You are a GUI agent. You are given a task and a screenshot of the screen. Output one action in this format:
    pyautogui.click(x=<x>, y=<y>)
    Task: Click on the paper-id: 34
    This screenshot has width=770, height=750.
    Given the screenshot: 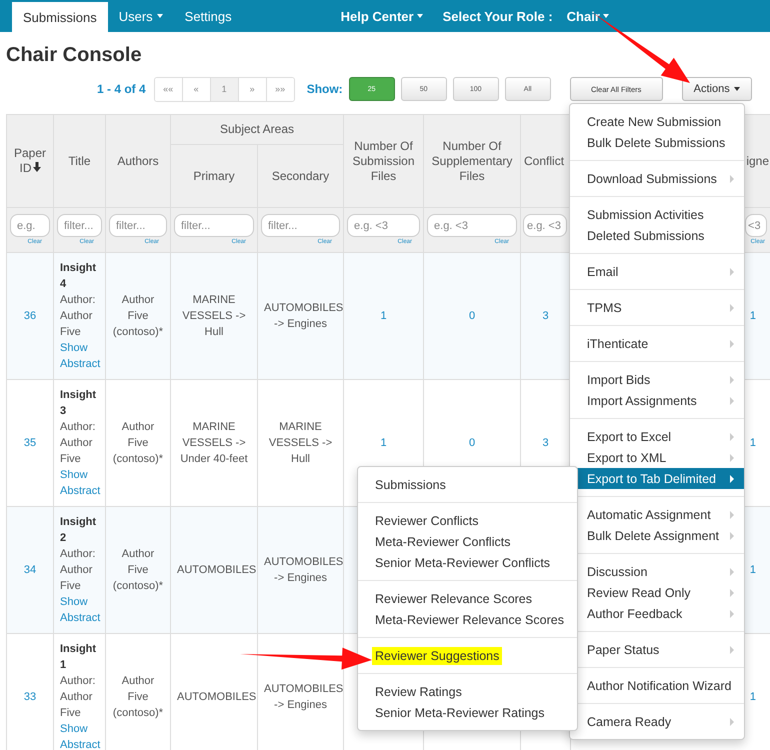 What is the action you would take?
    pyautogui.click(x=30, y=570)
    